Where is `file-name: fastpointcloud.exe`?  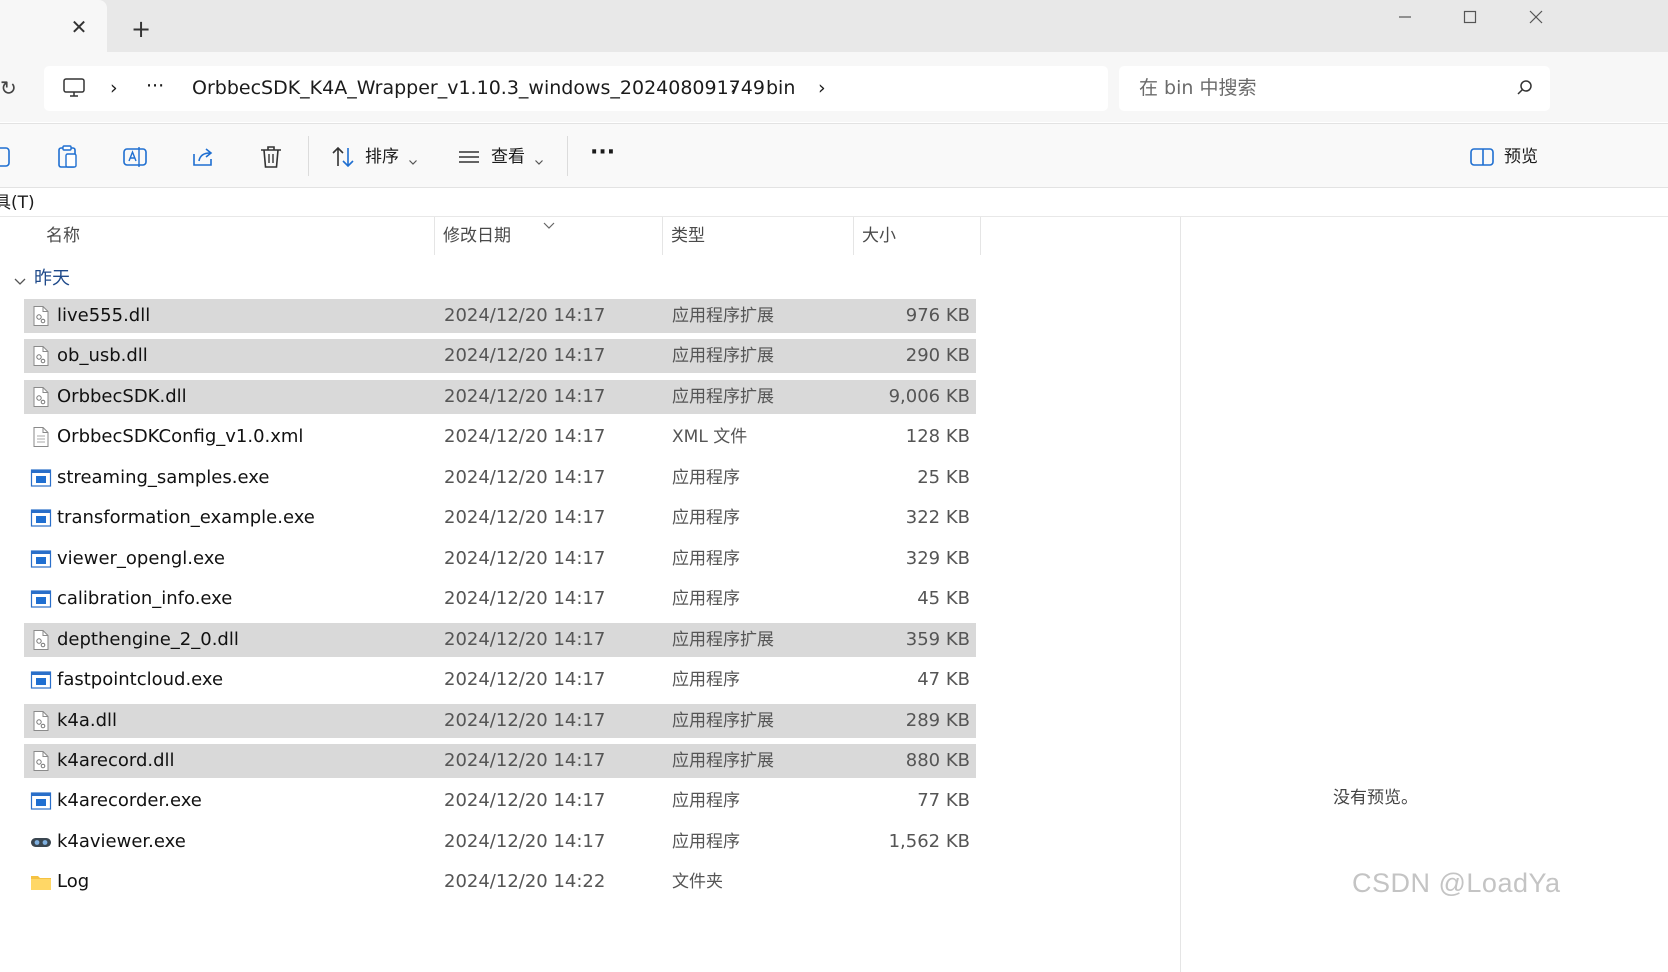 file-name: fastpointcloud.exe is located at coordinates (140, 680).